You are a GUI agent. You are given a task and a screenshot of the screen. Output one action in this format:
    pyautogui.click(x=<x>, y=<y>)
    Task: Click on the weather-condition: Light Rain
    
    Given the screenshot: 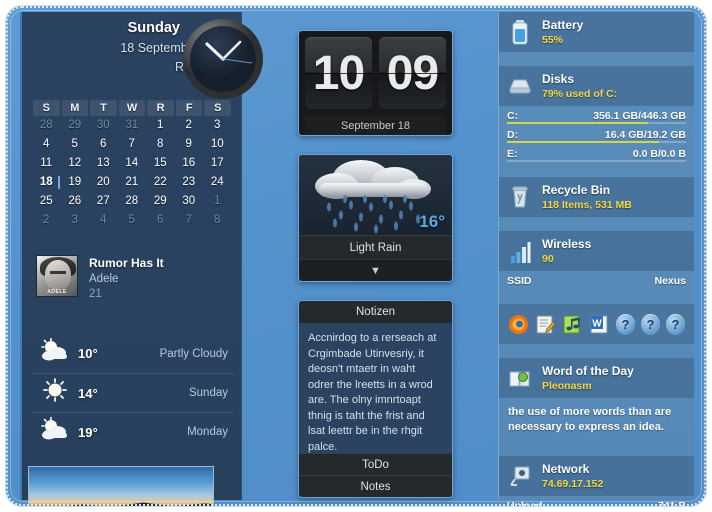 What is the action you would take?
    pyautogui.click(x=375, y=247)
    